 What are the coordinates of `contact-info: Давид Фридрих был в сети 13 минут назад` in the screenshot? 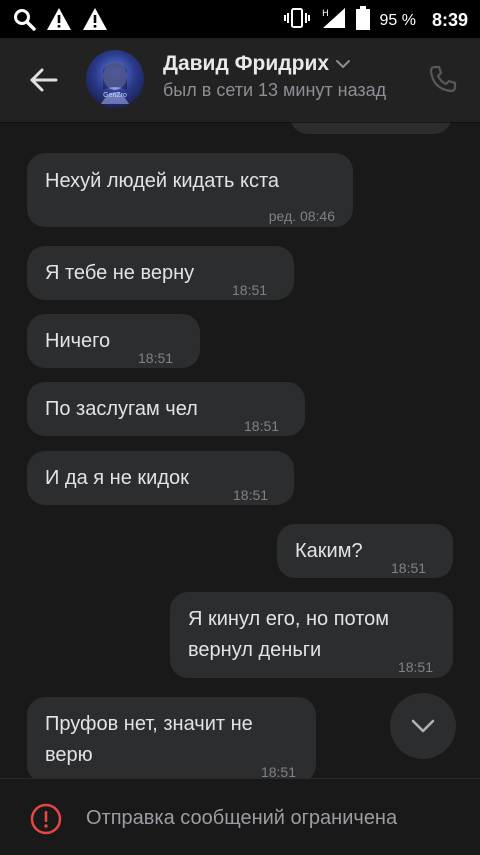 It's located at (288, 76).